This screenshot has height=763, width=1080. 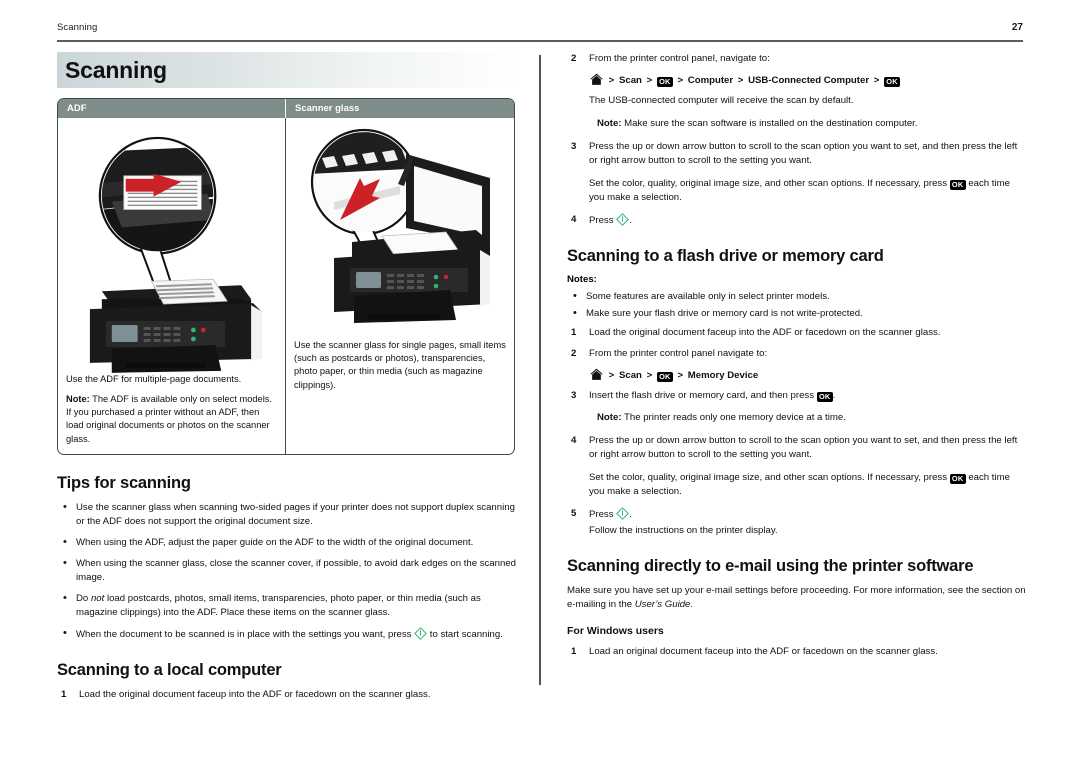 What do you see at coordinates (116, 69) in the screenshot?
I see `chapter-title: Scanning` at bounding box center [116, 69].